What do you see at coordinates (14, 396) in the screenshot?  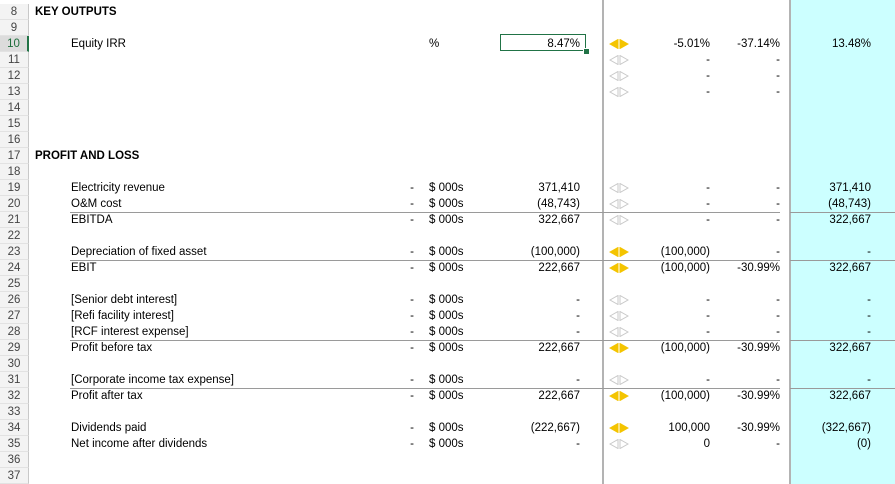 I see `row-header: 32` at bounding box center [14, 396].